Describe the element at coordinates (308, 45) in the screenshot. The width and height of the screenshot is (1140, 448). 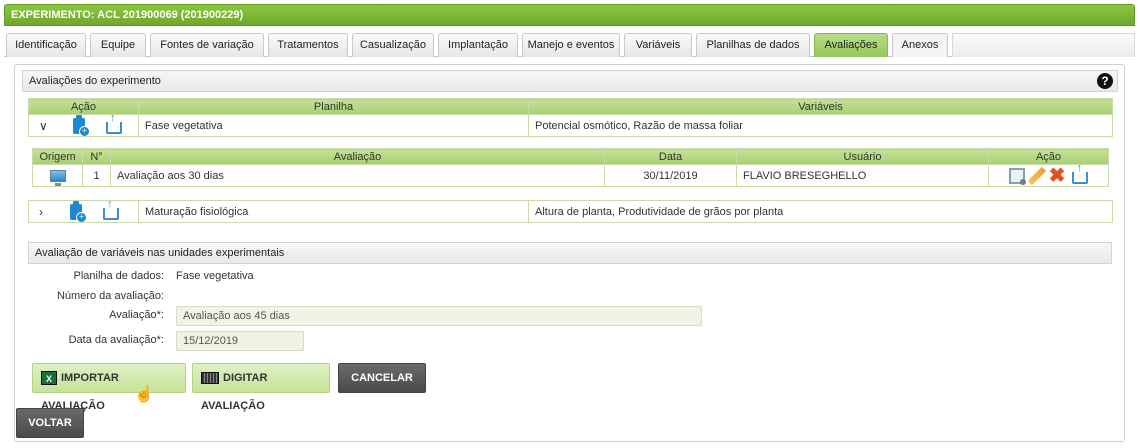
I see `tab-tratamentos: Tratamentos` at that location.